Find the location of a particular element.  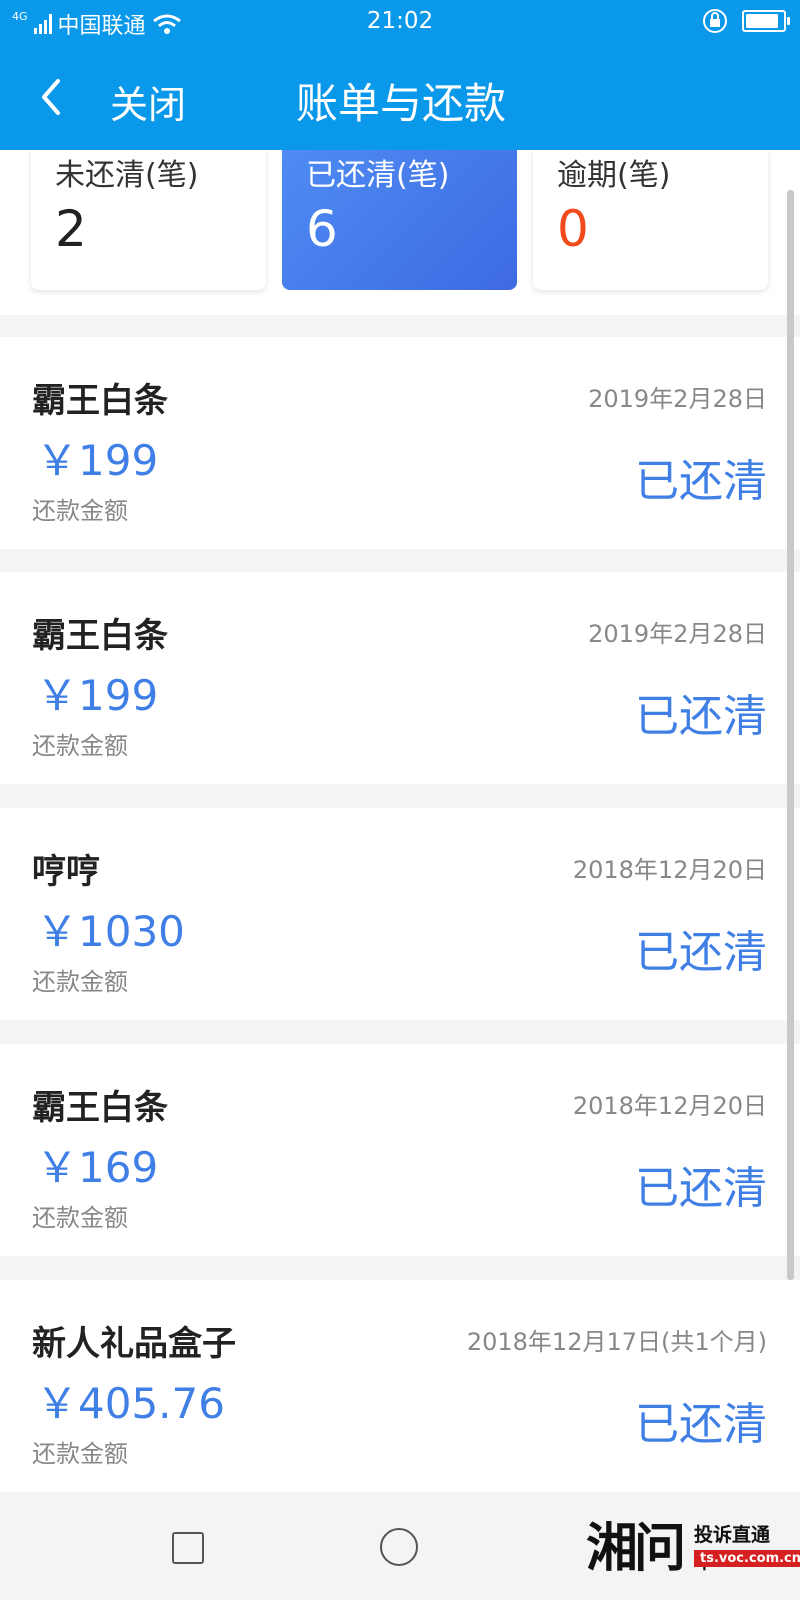

watermark-url: ts.voc.com.cn is located at coordinates (747, 1558).